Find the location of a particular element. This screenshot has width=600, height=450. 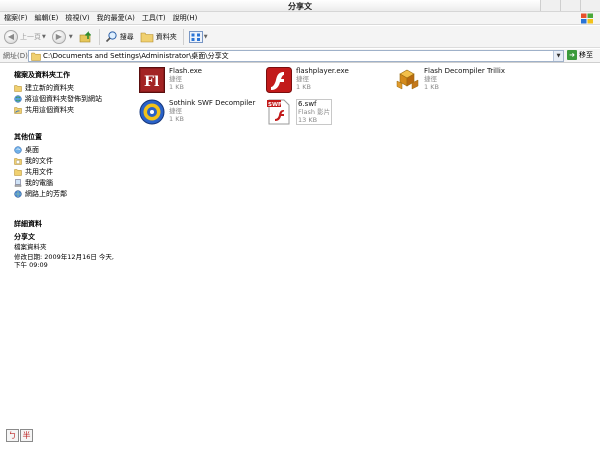

folders-button: 資料夾 is located at coordinates (158, 37).